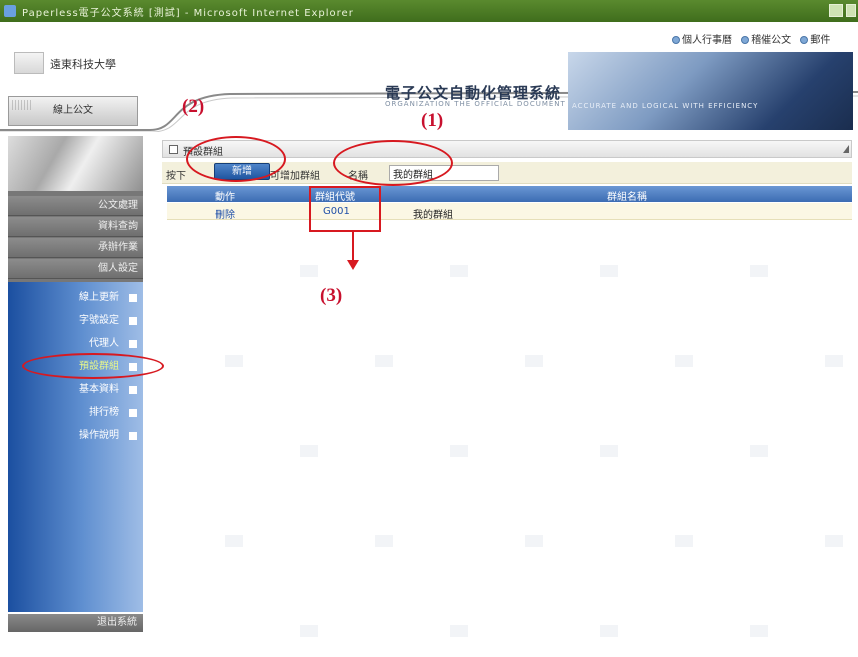  I want to click on link-calendar: 個人行事曆, so click(702, 40).